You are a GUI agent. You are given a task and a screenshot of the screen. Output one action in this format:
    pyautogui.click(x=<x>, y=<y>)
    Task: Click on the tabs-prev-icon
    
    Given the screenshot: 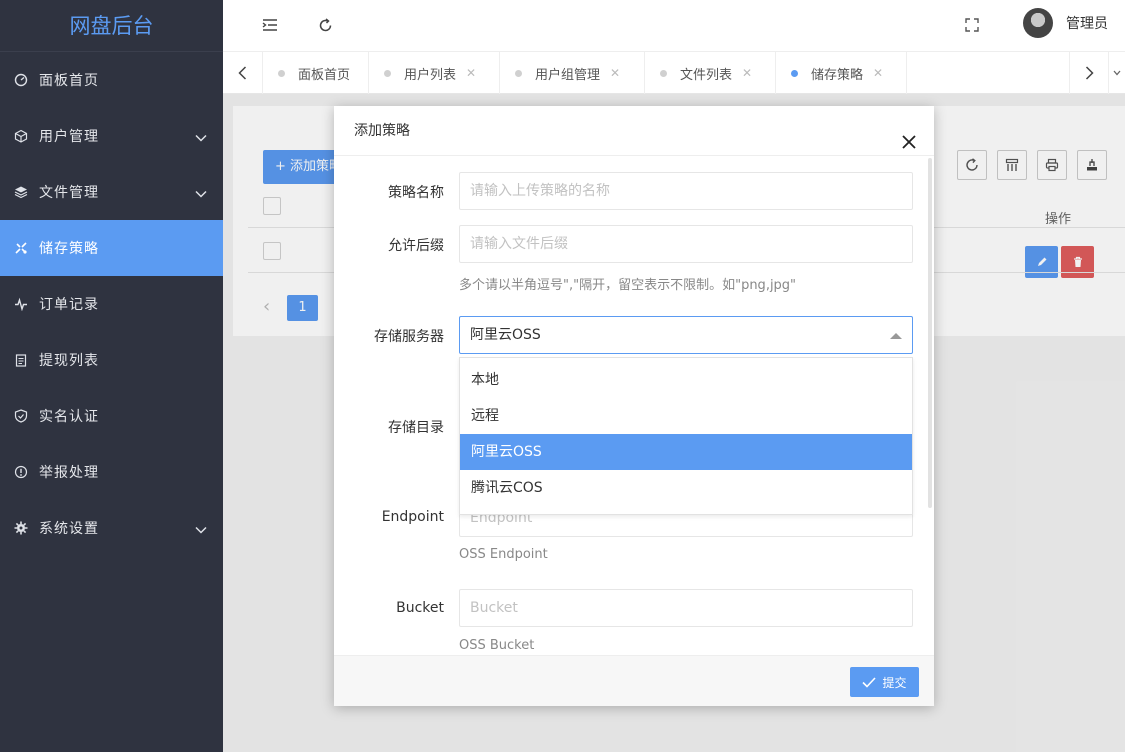 What is the action you would take?
    pyautogui.click(x=243, y=73)
    